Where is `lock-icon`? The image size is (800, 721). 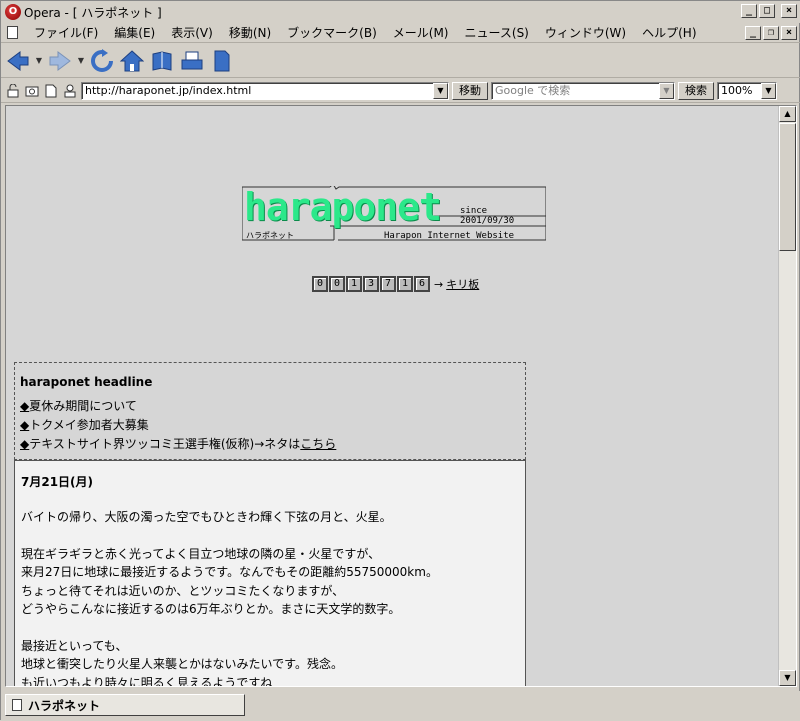
lock-icon is located at coordinates (13, 91).